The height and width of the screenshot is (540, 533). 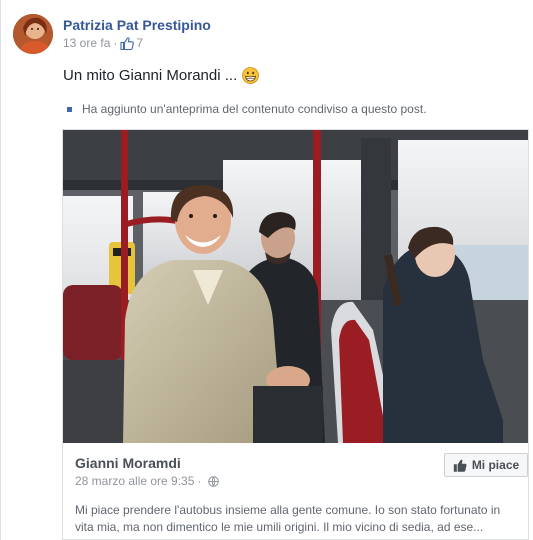 I want to click on shared-meta: 28 marzo alle ore 9:35 ·, so click(x=147, y=481).